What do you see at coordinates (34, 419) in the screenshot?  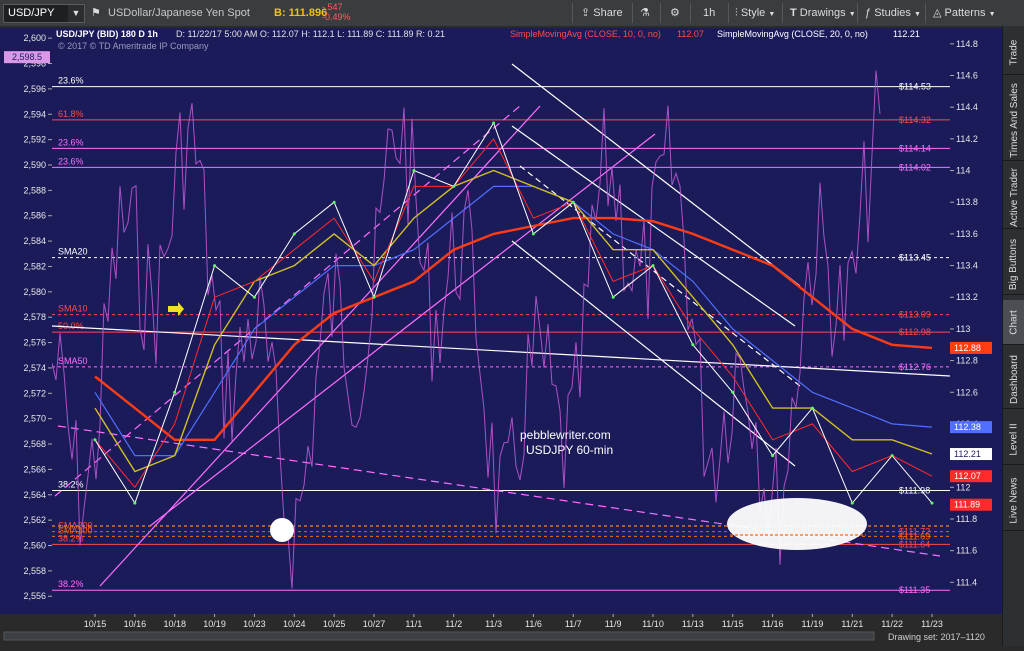 I see `left-axis-tick-label: 2,570` at bounding box center [34, 419].